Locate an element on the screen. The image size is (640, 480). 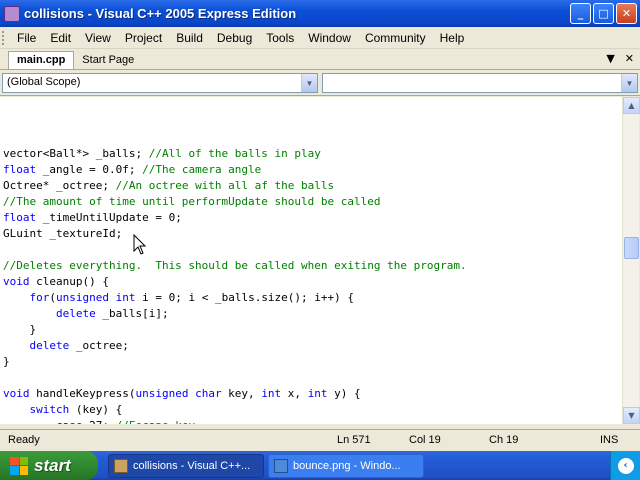
window-controls: _ □ ✕ is located at coordinates (603, 13).